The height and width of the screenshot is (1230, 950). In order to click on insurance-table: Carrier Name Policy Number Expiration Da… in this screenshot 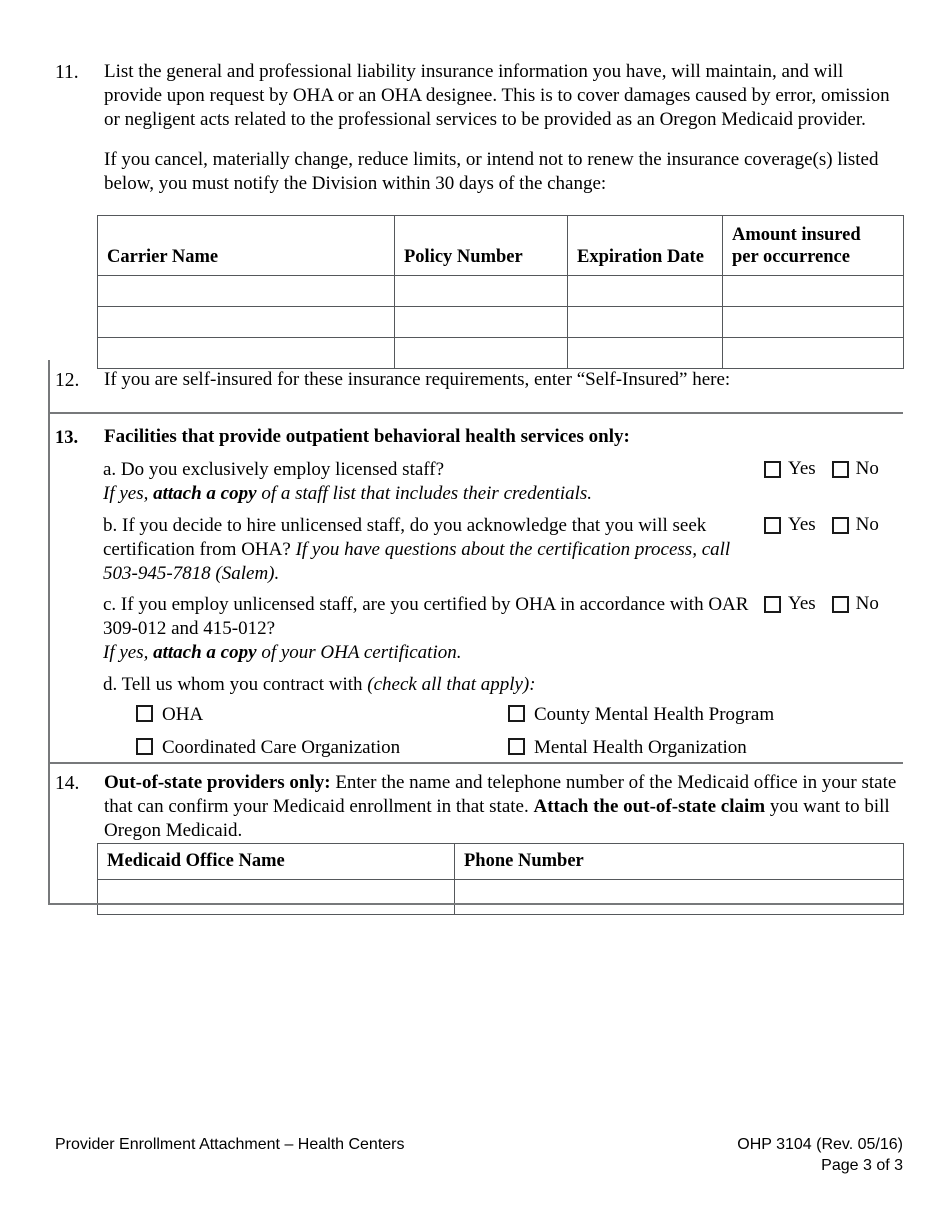, I will do `click(500, 292)`.